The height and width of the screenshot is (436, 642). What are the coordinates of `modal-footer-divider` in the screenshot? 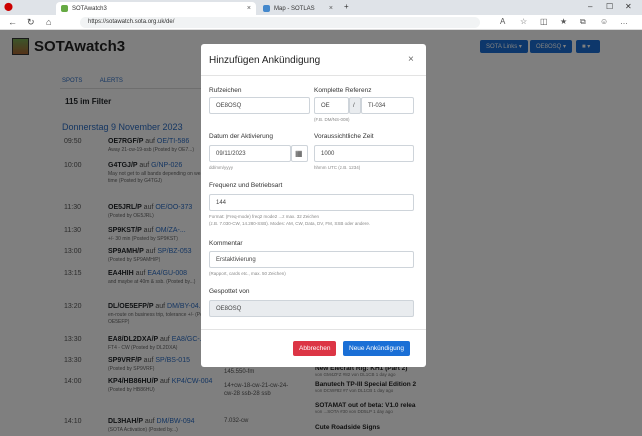 It's located at (313, 329).